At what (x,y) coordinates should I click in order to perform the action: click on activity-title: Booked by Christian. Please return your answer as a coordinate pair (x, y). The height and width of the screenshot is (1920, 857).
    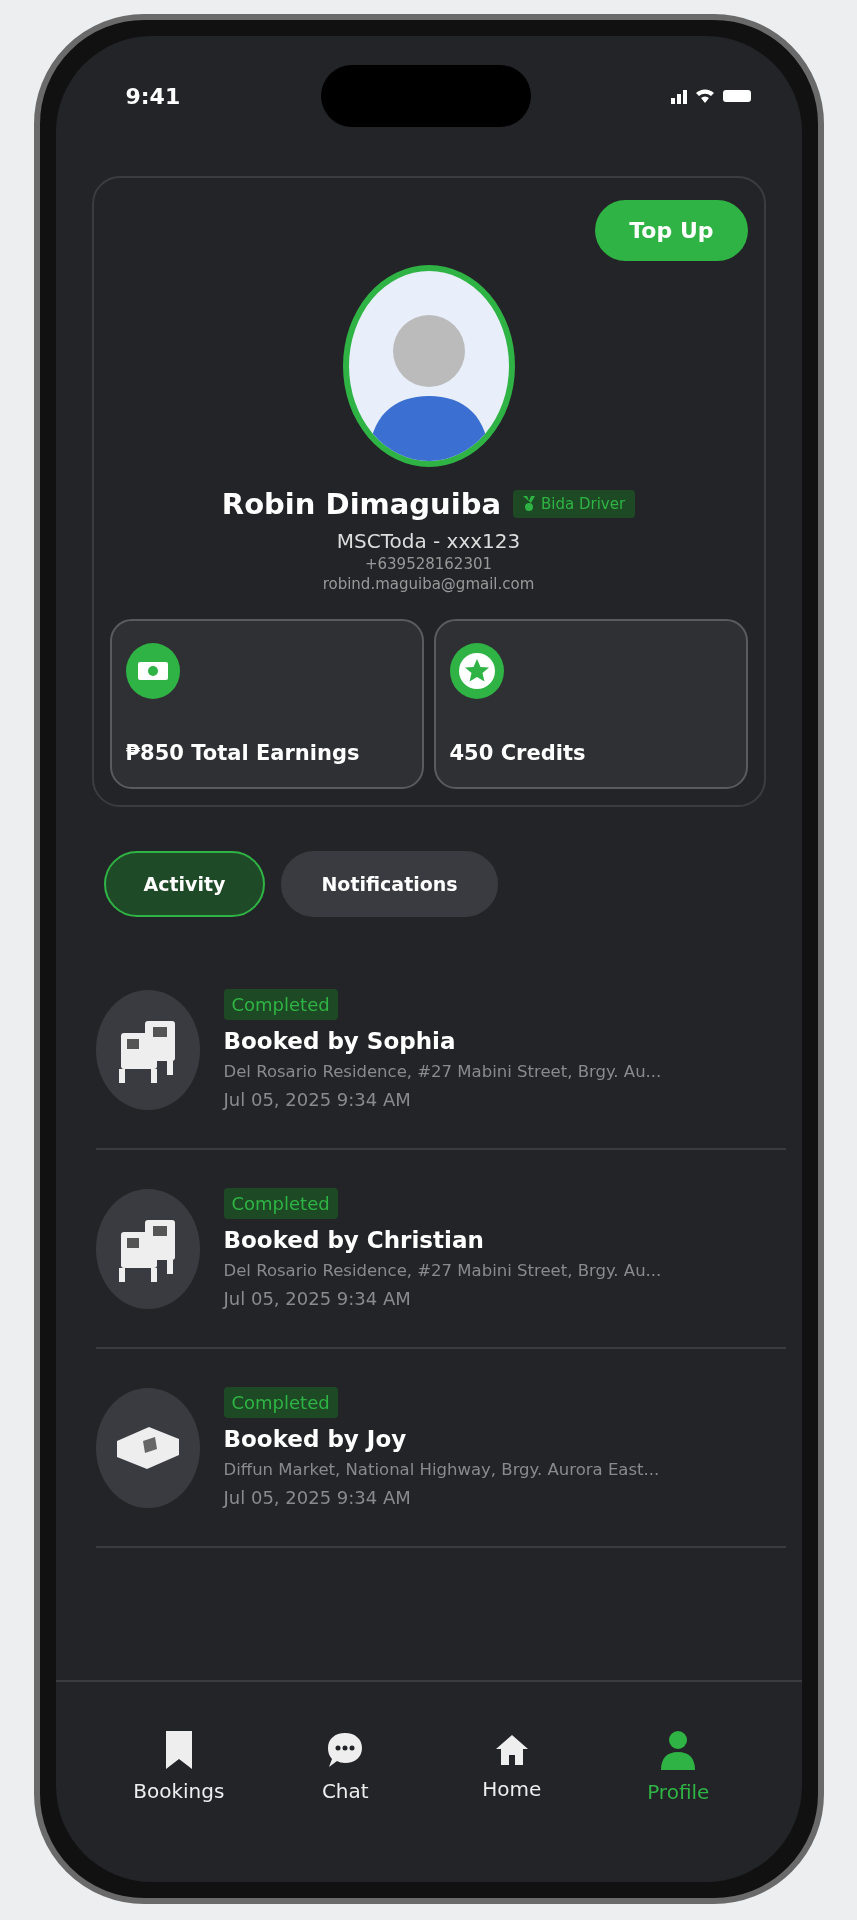
    Looking at the image, I should click on (353, 1240).